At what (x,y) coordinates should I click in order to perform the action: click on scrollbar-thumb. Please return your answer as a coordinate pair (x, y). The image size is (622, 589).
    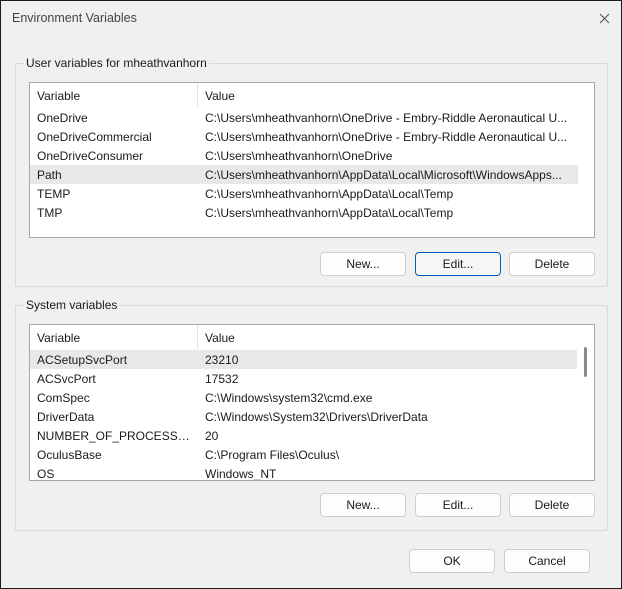
    Looking at the image, I should click on (585, 362).